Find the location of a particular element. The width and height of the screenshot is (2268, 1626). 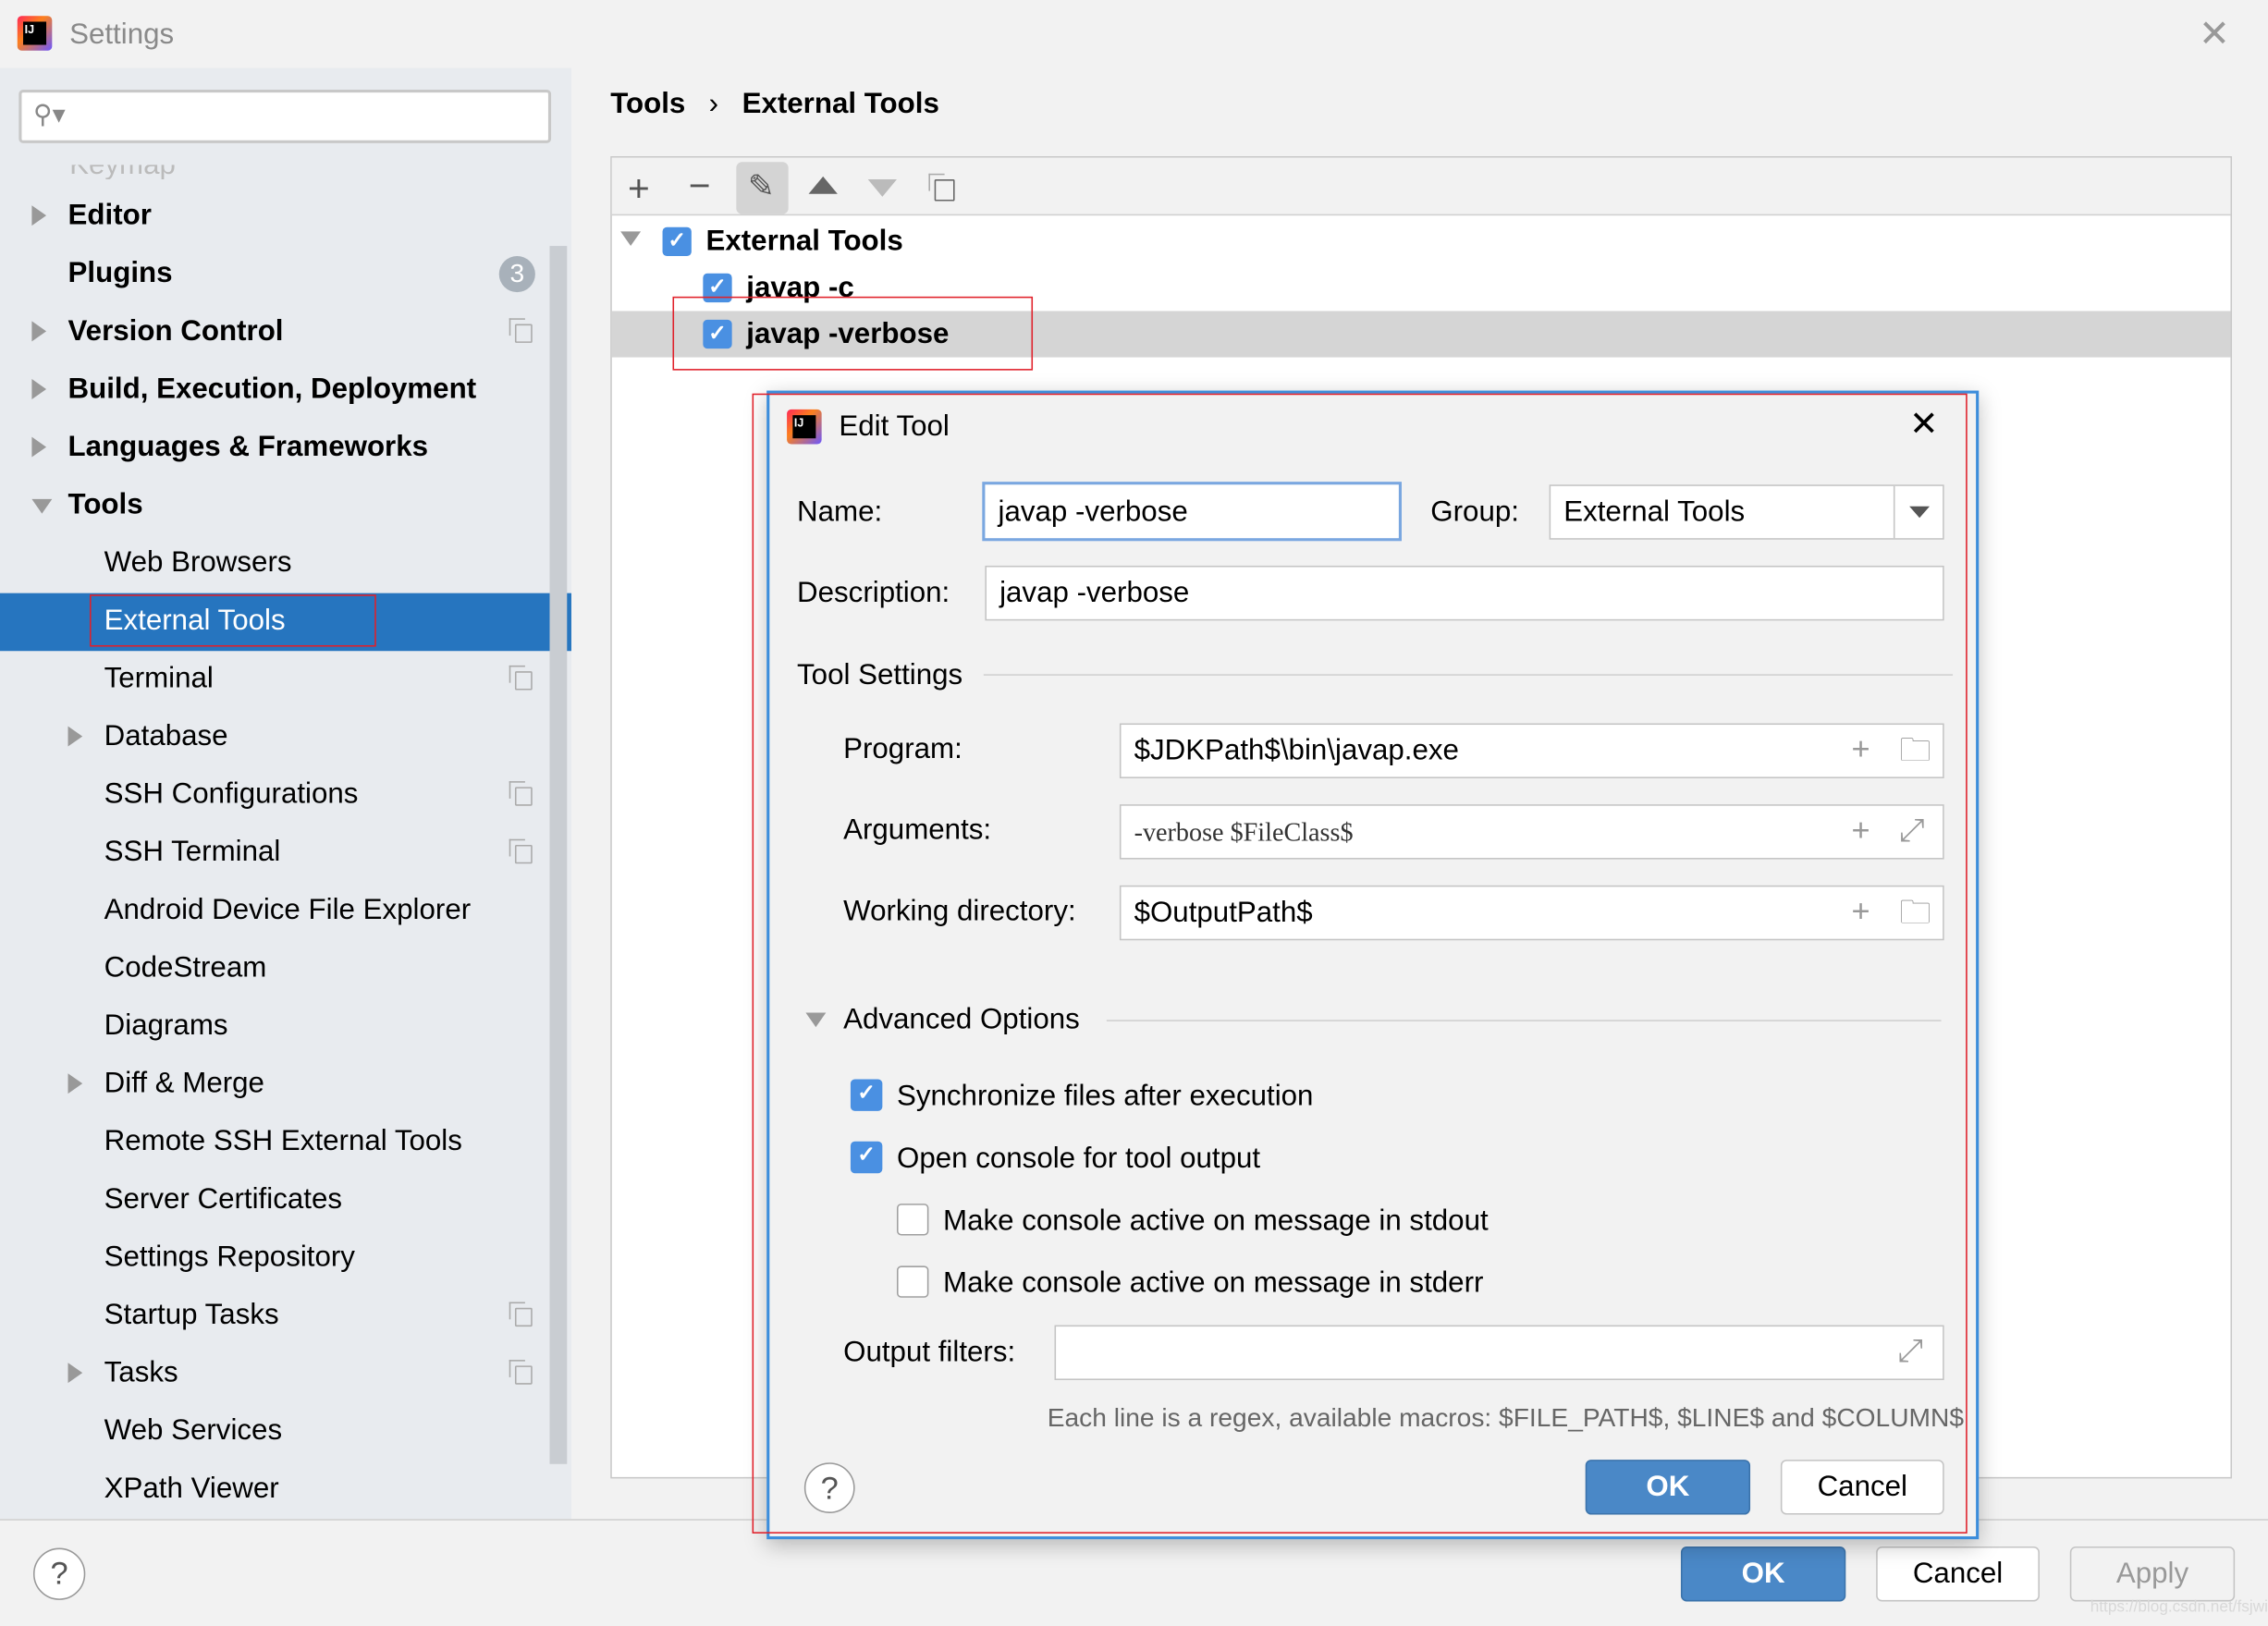

collapse-icon is located at coordinates (816, 1020).